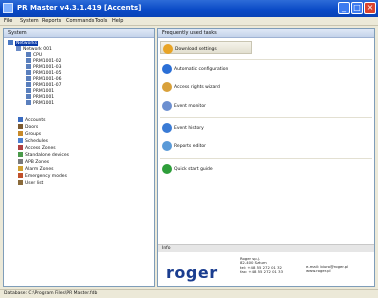 Image resolution: width=378 pixels, height=298 pixels. Describe the element at coordinates (20, 126) in the screenshot. I see `door-icon` at that location.